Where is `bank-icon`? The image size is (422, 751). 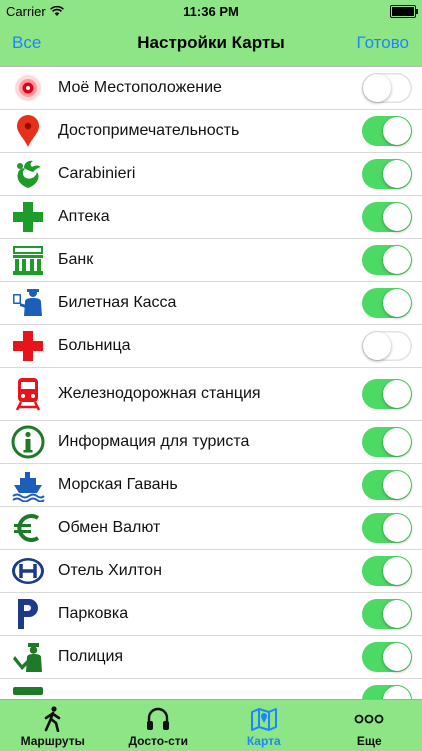 bank-icon is located at coordinates (28, 260).